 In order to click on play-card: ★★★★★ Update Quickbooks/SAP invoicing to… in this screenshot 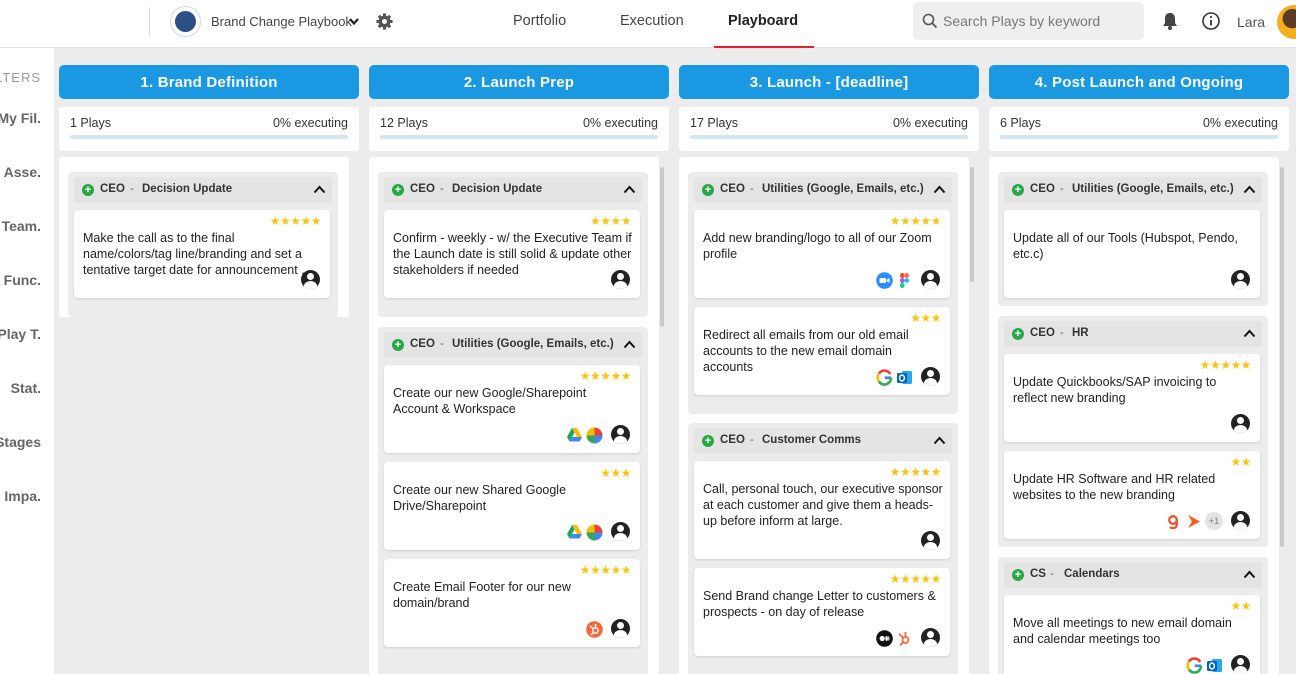, I will do `click(1132, 398)`.